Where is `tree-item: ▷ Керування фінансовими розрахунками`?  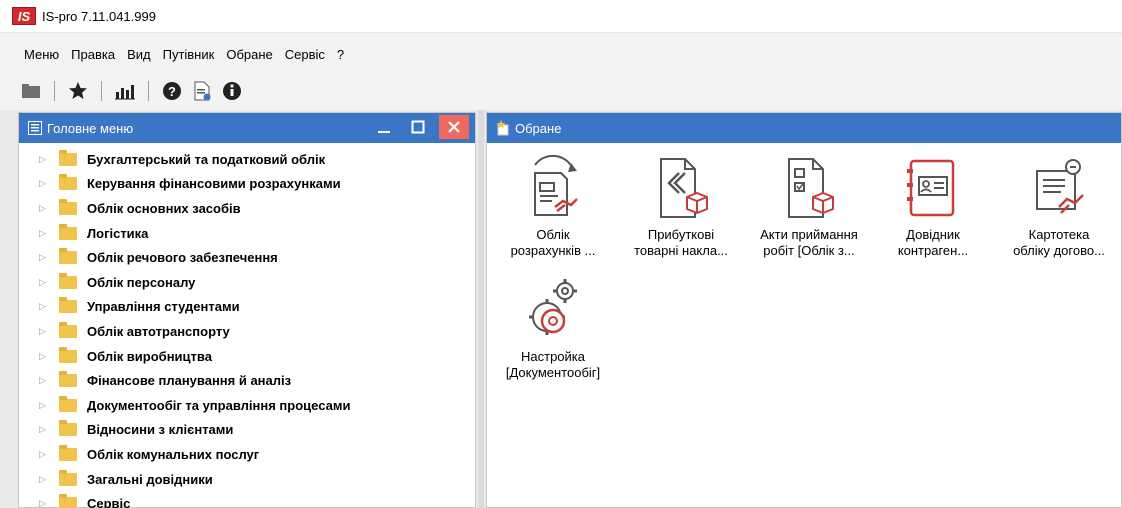 tree-item: ▷ Керування фінансовими розрахунками is located at coordinates (247, 184).